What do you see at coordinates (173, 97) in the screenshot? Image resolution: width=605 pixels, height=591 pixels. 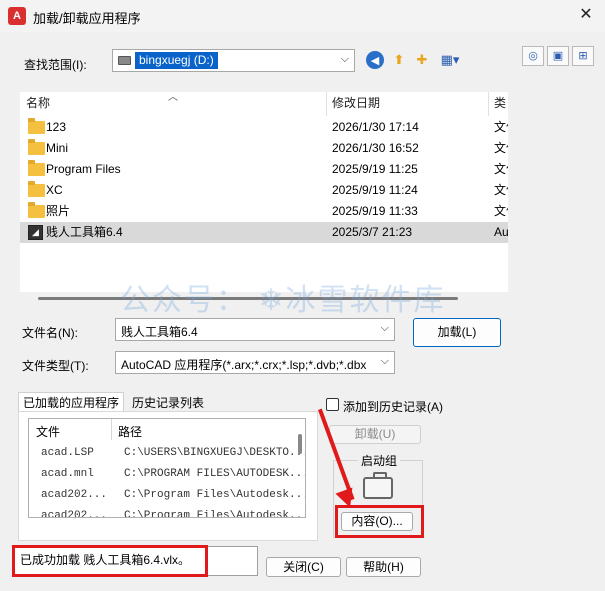 I see `sort-ascending-icon: ︿` at bounding box center [173, 97].